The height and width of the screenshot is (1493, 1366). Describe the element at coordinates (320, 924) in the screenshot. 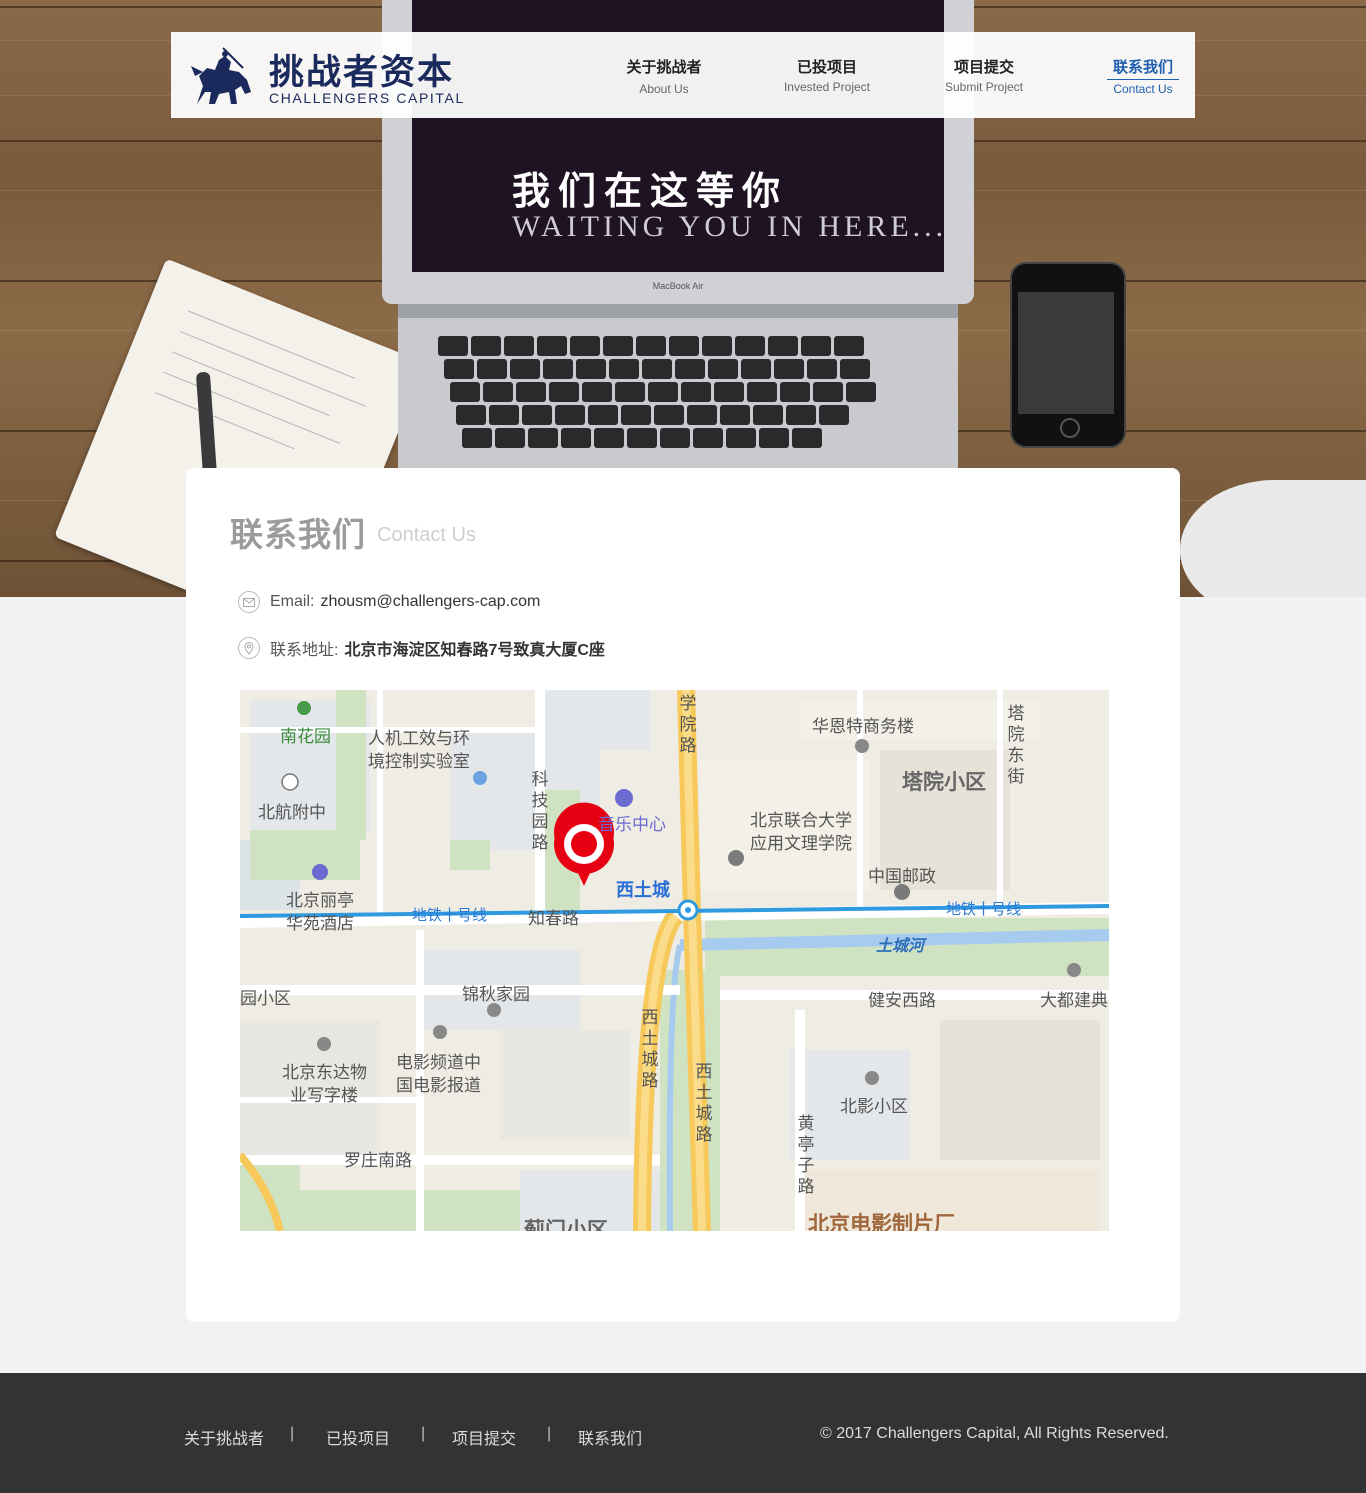

I see `map-label: 华苑酒店` at that location.